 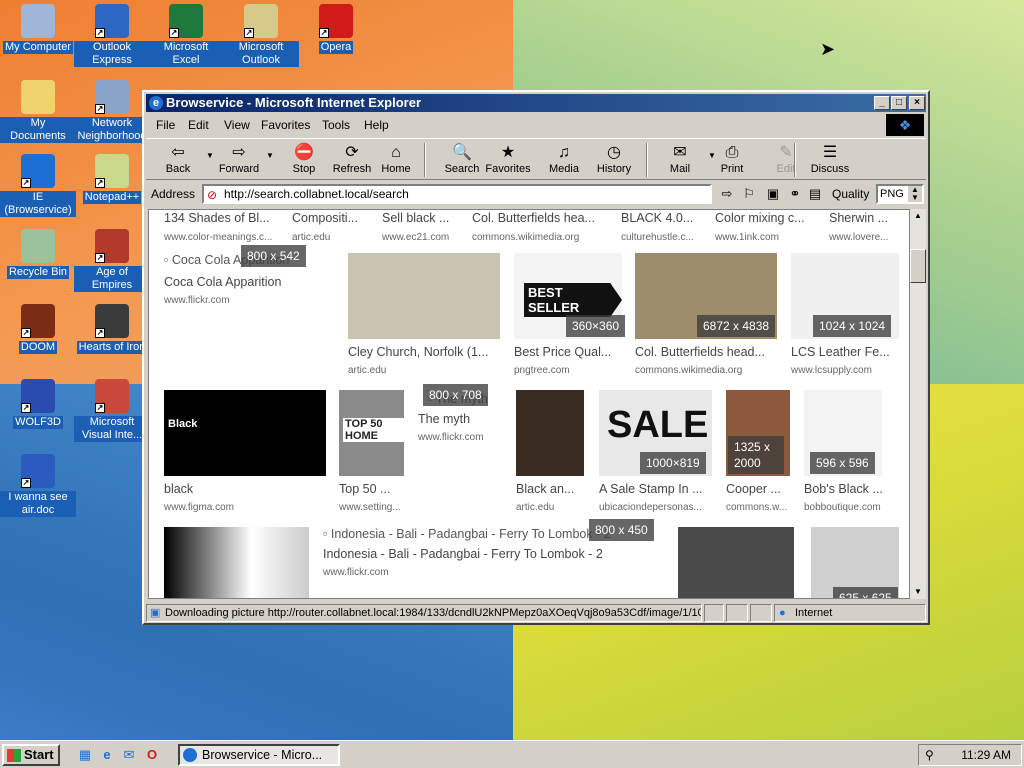 I want to click on desktop-icon: My Computer, so click(x=38, y=28).